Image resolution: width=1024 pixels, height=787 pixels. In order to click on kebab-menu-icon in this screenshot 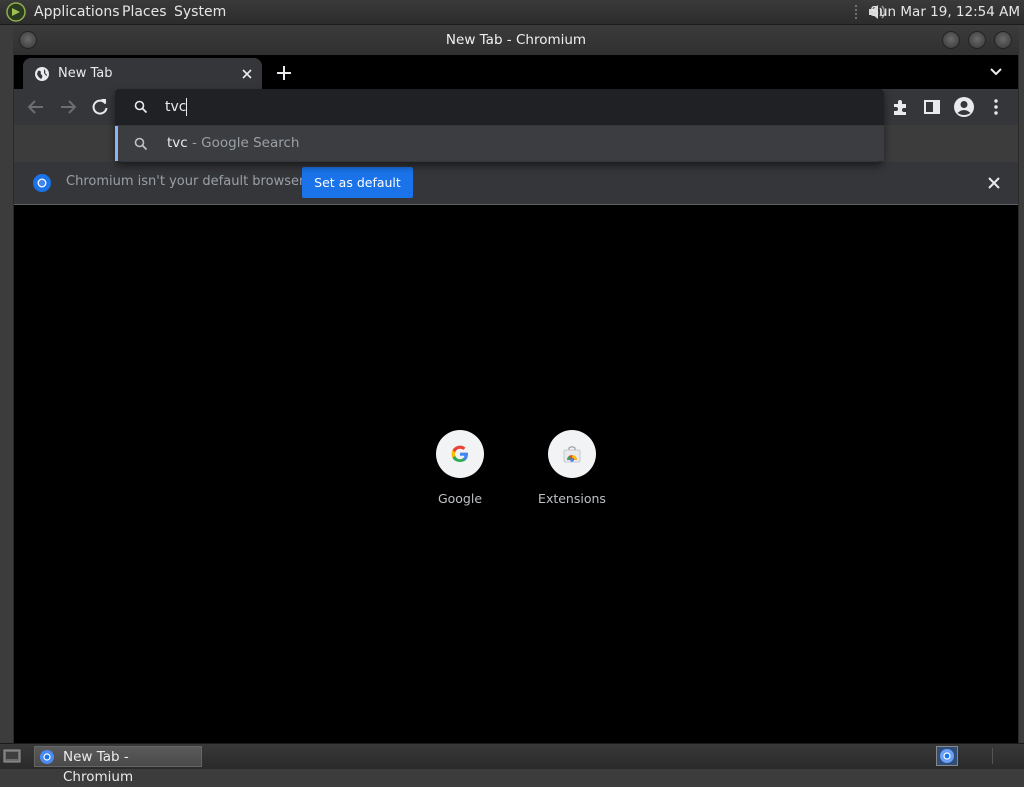, I will do `click(996, 107)`.